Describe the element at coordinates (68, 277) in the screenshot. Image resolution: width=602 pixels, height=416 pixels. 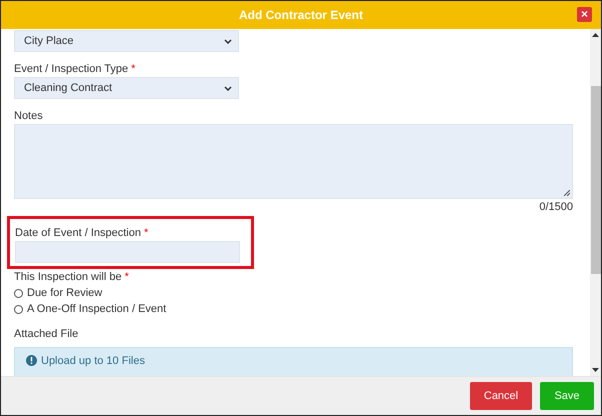
I see `field-label: This Inspection will be` at that location.